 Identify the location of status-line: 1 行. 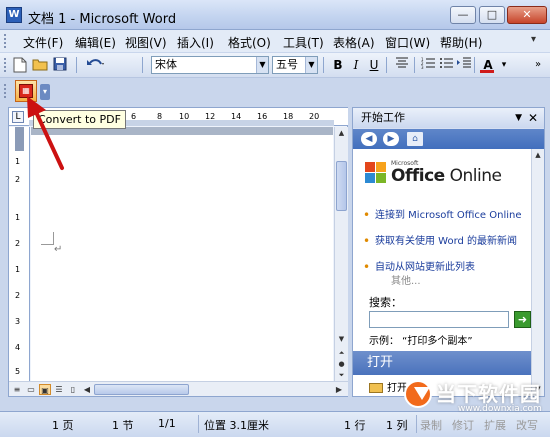
(355, 425).